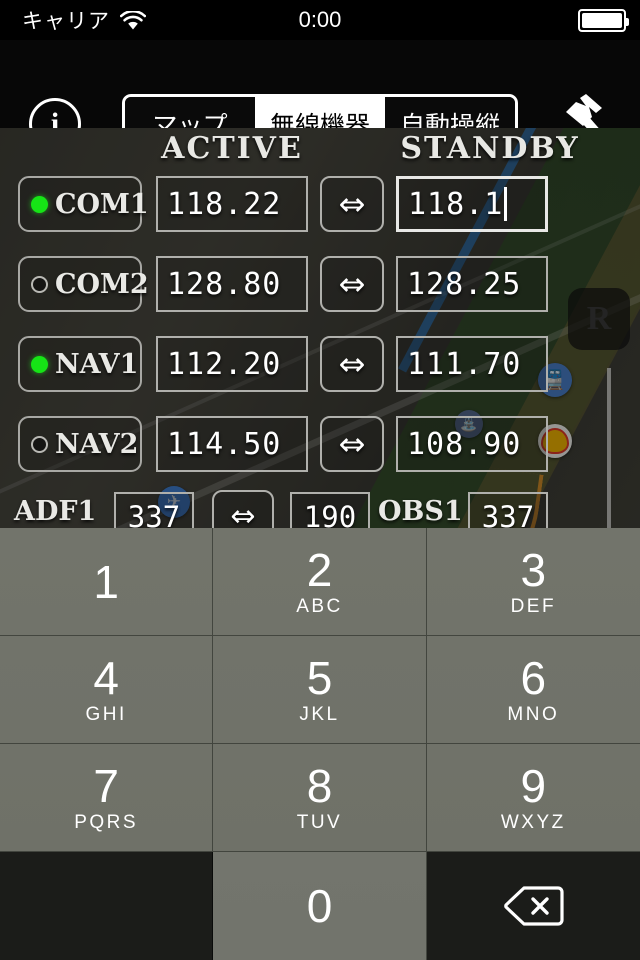 The image size is (640, 960). What do you see at coordinates (533, 785) in the screenshot?
I see `key-9-number: 9` at bounding box center [533, 785].